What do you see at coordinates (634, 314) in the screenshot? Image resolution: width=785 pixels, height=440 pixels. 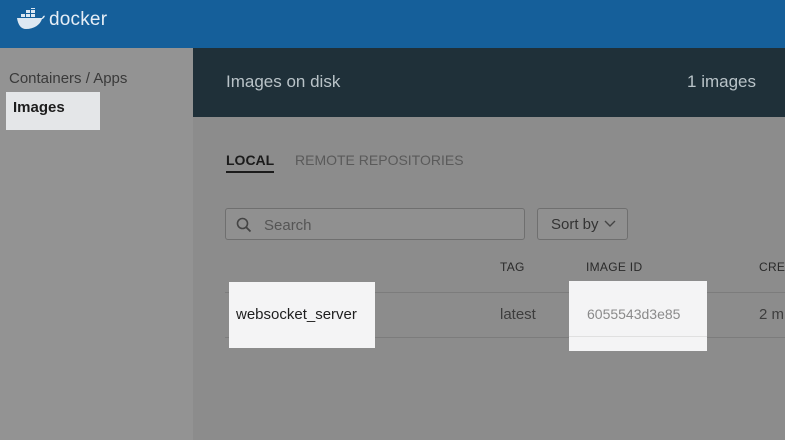 I see `image-id: 6055543d3e85` at bounding box center [634, 314].